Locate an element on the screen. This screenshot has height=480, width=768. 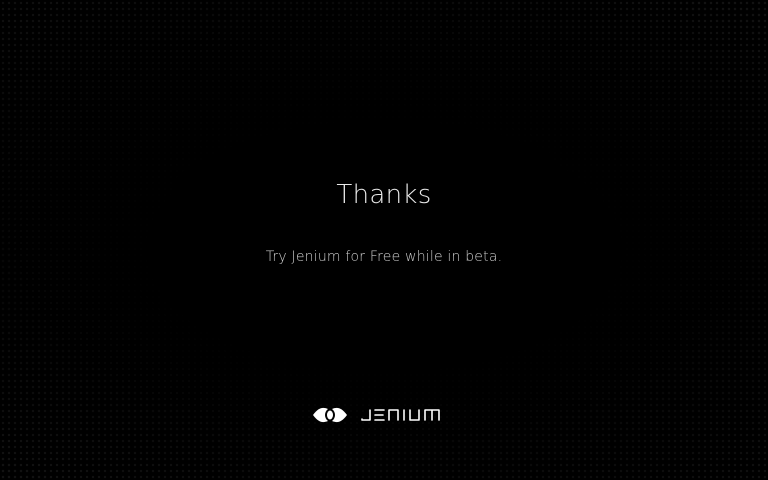
page-title: Thanks is located at coordinates (384, 195).